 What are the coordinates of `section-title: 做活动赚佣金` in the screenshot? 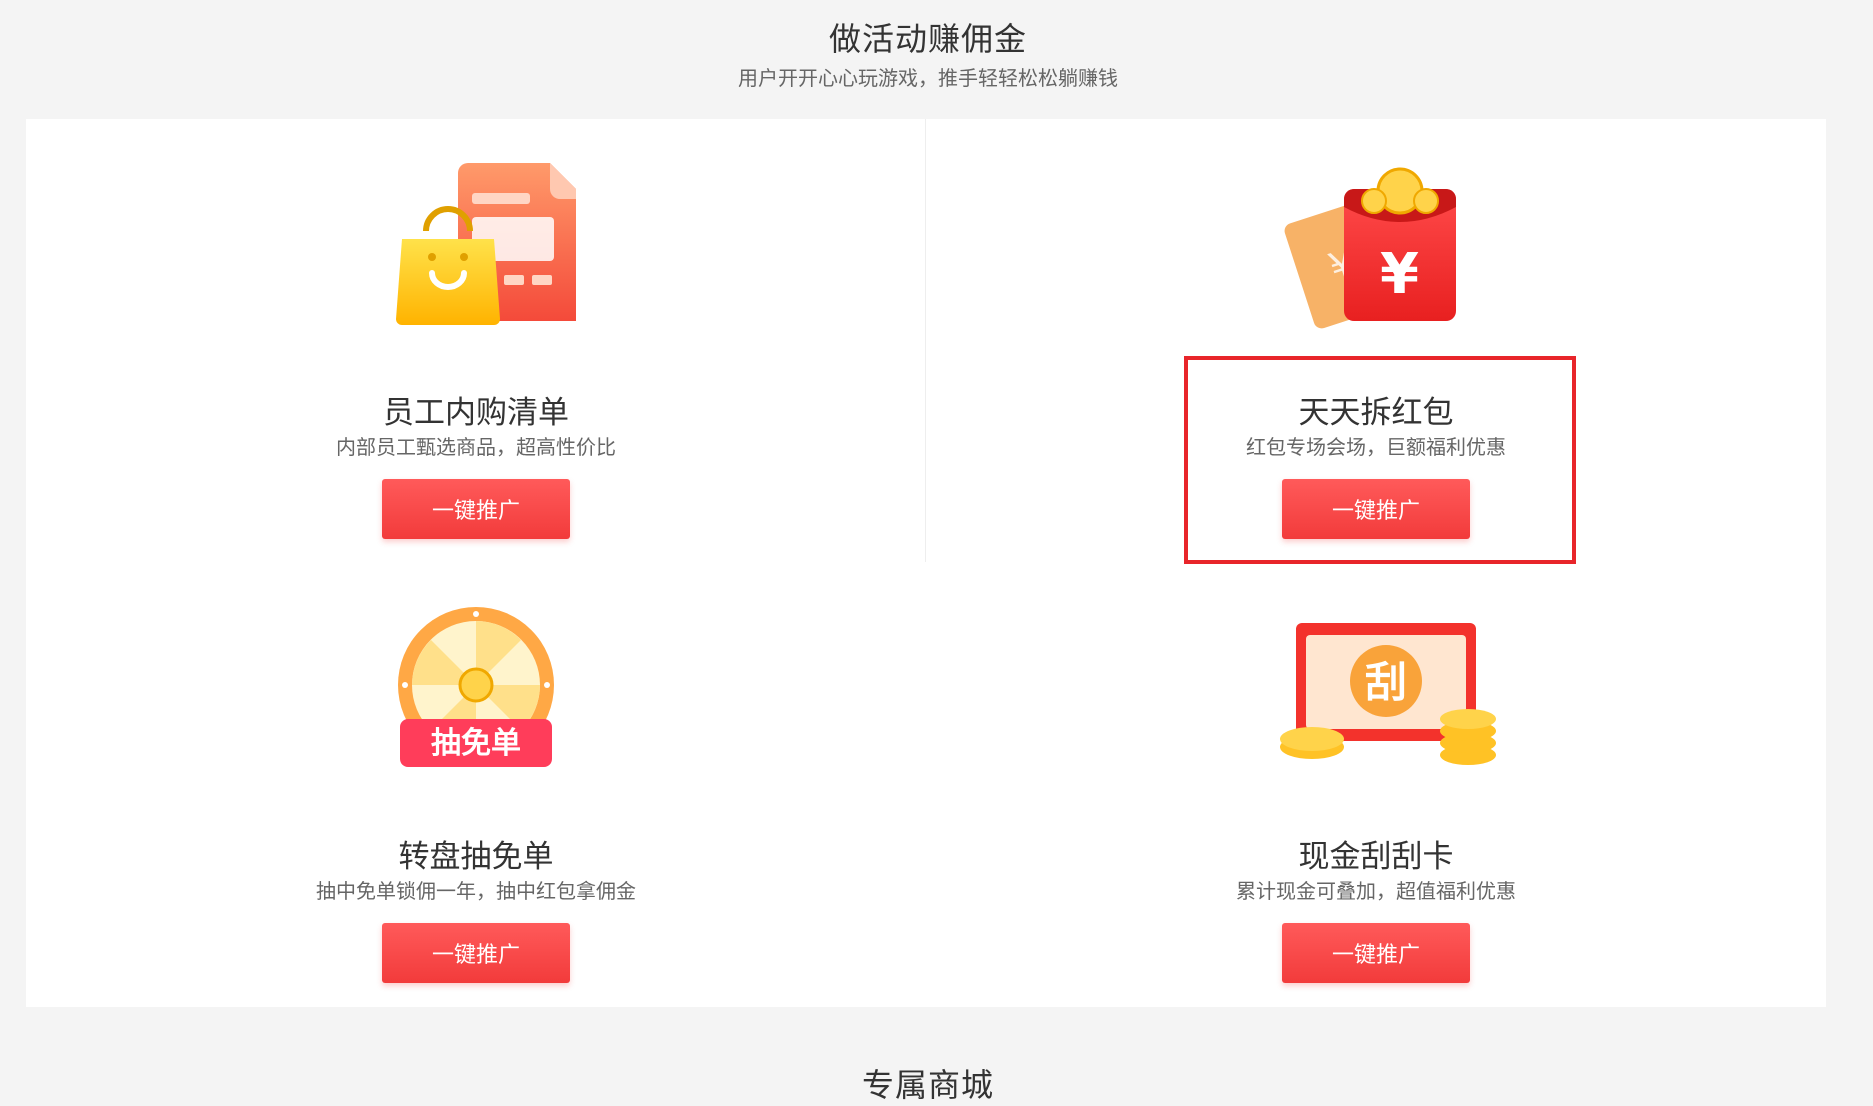 It's located at (927, 39).